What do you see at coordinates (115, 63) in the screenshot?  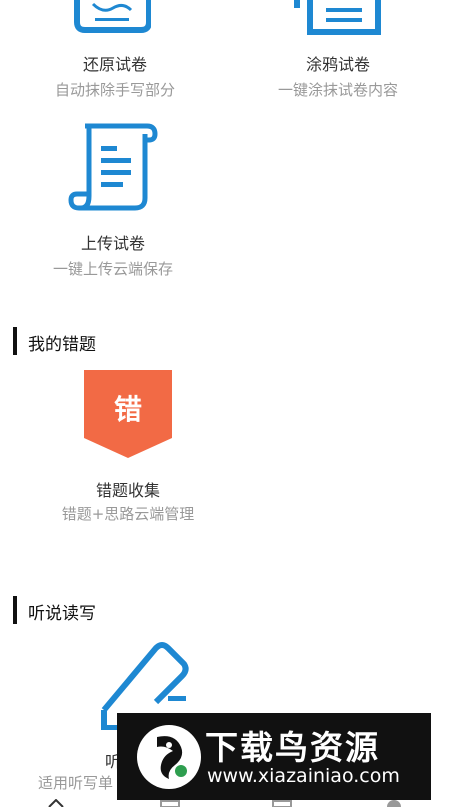 I see `tool-title-restore: 还原试卷` at bounding box center [115, 63].